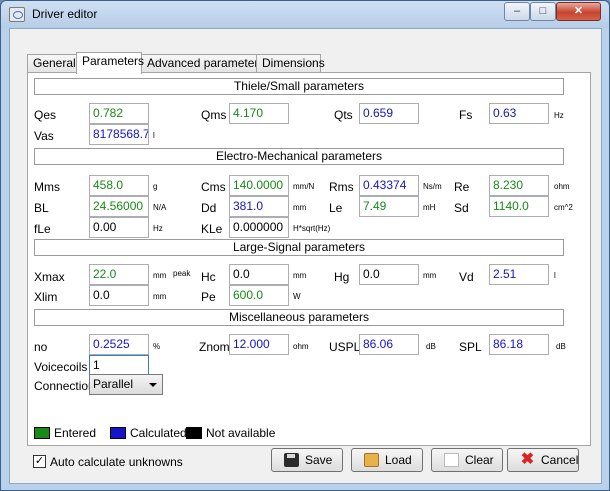 This screenshot has height=491, width=610. I want to click on unit-uspl: dB, so click(431, 346).